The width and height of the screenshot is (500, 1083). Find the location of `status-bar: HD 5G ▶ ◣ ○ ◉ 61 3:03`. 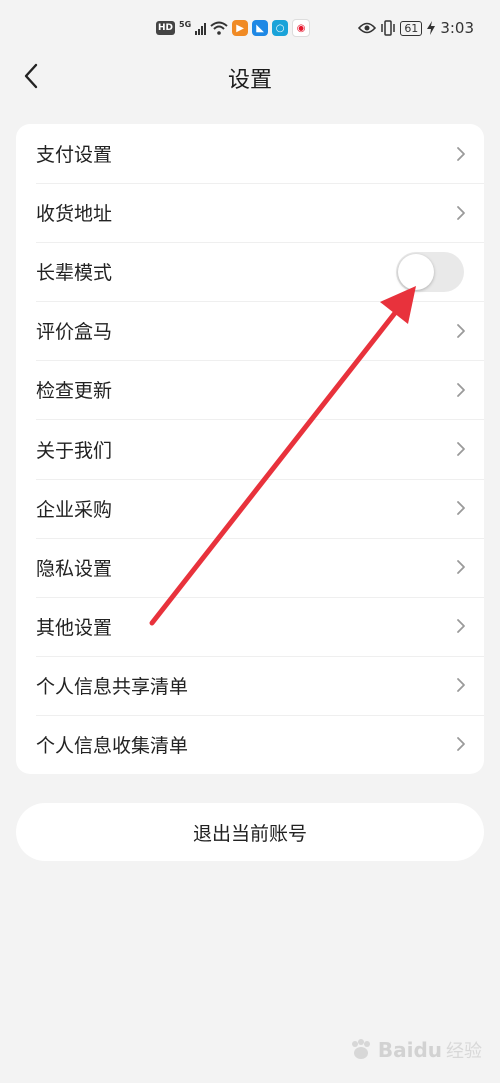

status-bar: HD 5G ▶ ◣ ○ ◉ 61 3:03 is located at coordinates (250, 28).